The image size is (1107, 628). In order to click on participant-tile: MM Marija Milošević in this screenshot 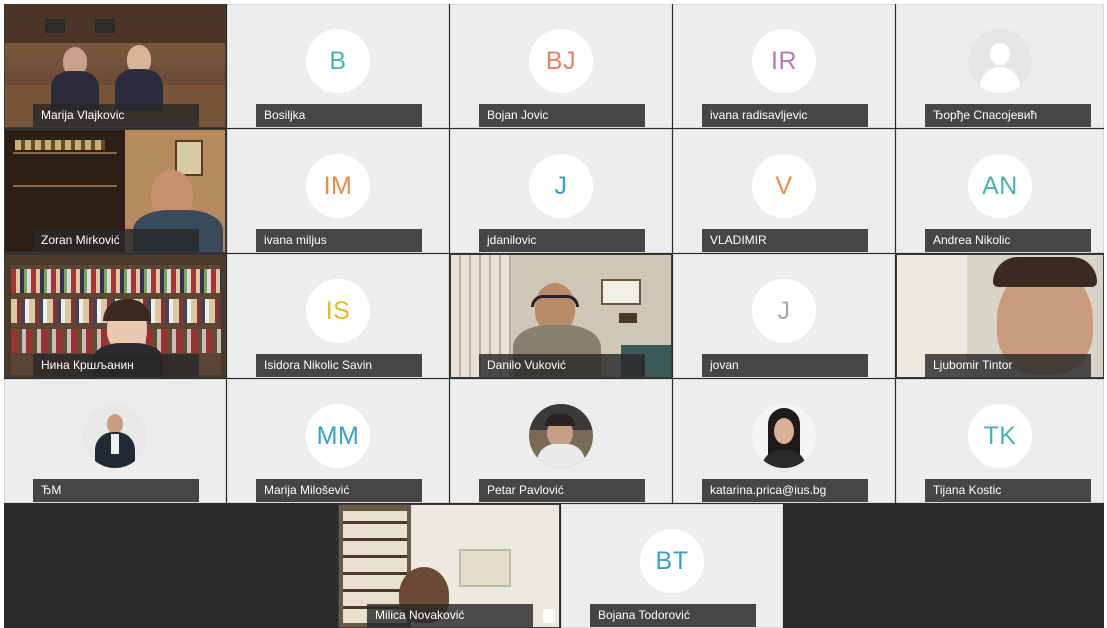, I will do `click(338, 441)`.